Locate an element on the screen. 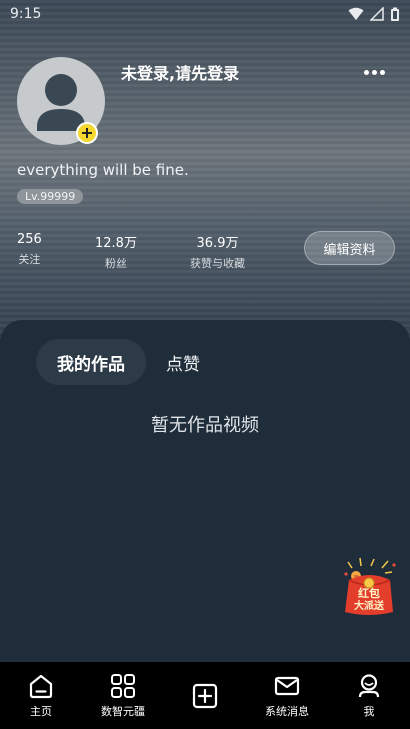 The image size is (410, 729). stat-followers: 12.8万 粉丝 is located at coordinates (116, 251).